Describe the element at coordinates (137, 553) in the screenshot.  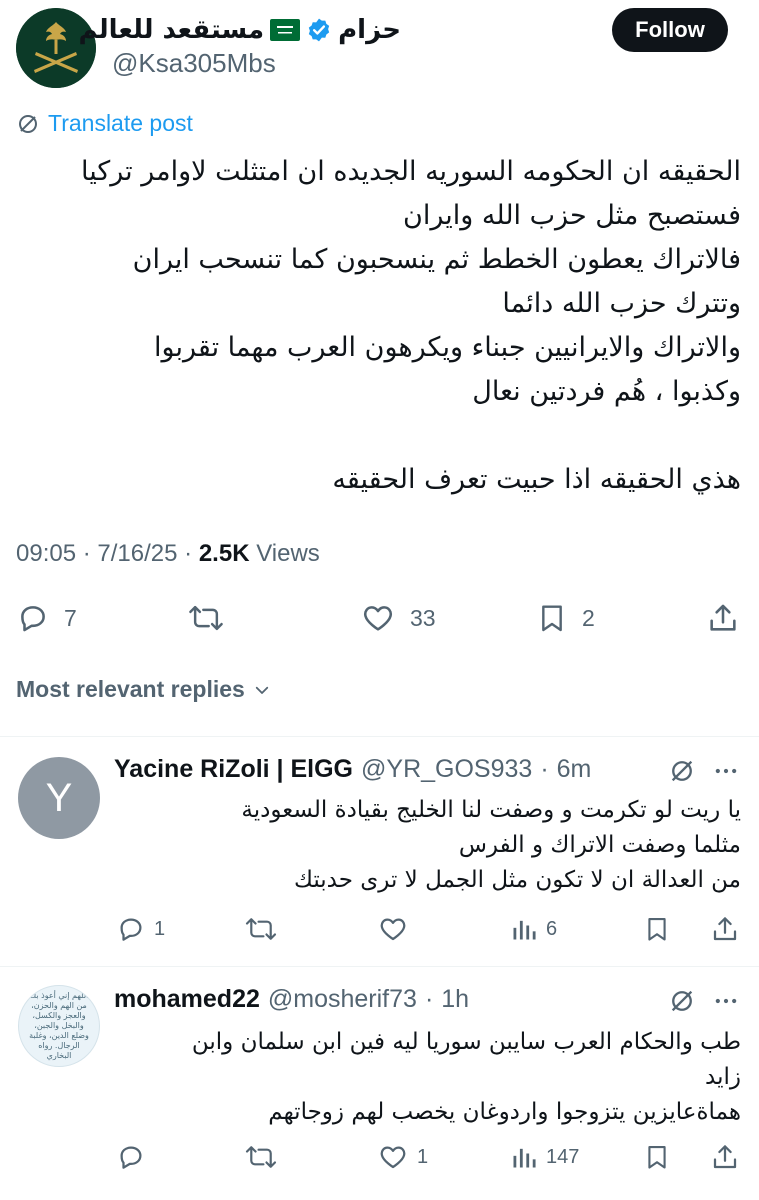
I see `post-date: 7/16/25` at that location.